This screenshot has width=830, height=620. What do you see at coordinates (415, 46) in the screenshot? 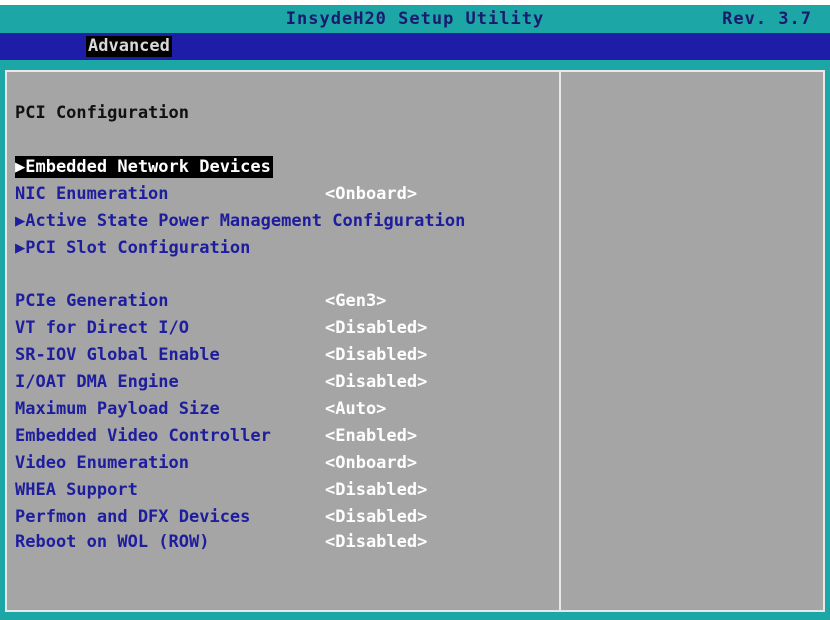
I see `menu-bar: Advanced` at bounding box center [415, 46].